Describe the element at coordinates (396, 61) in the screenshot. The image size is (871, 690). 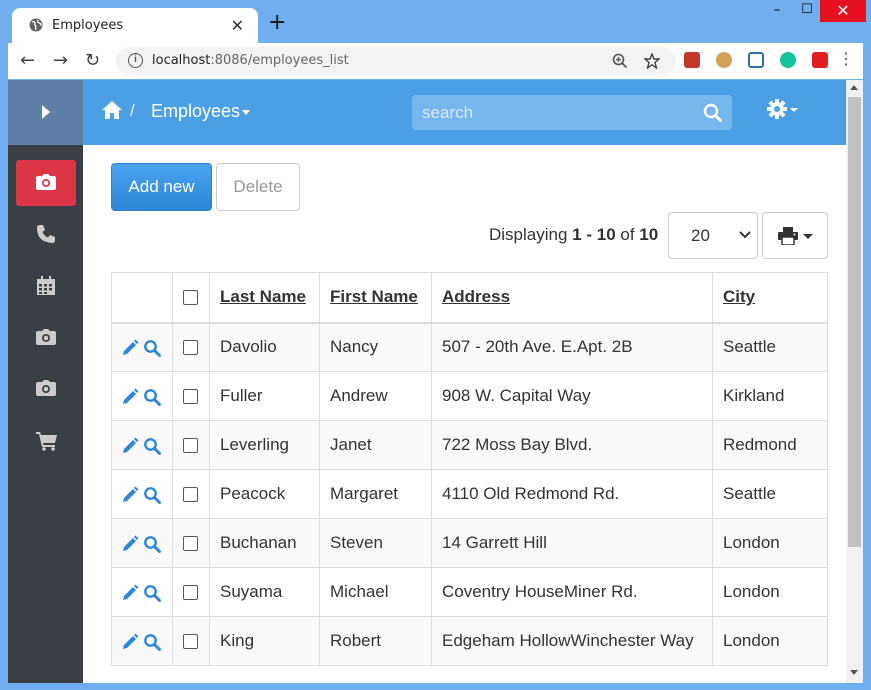
I see `address-bar: i localhost:8086/employees_list` at that location.